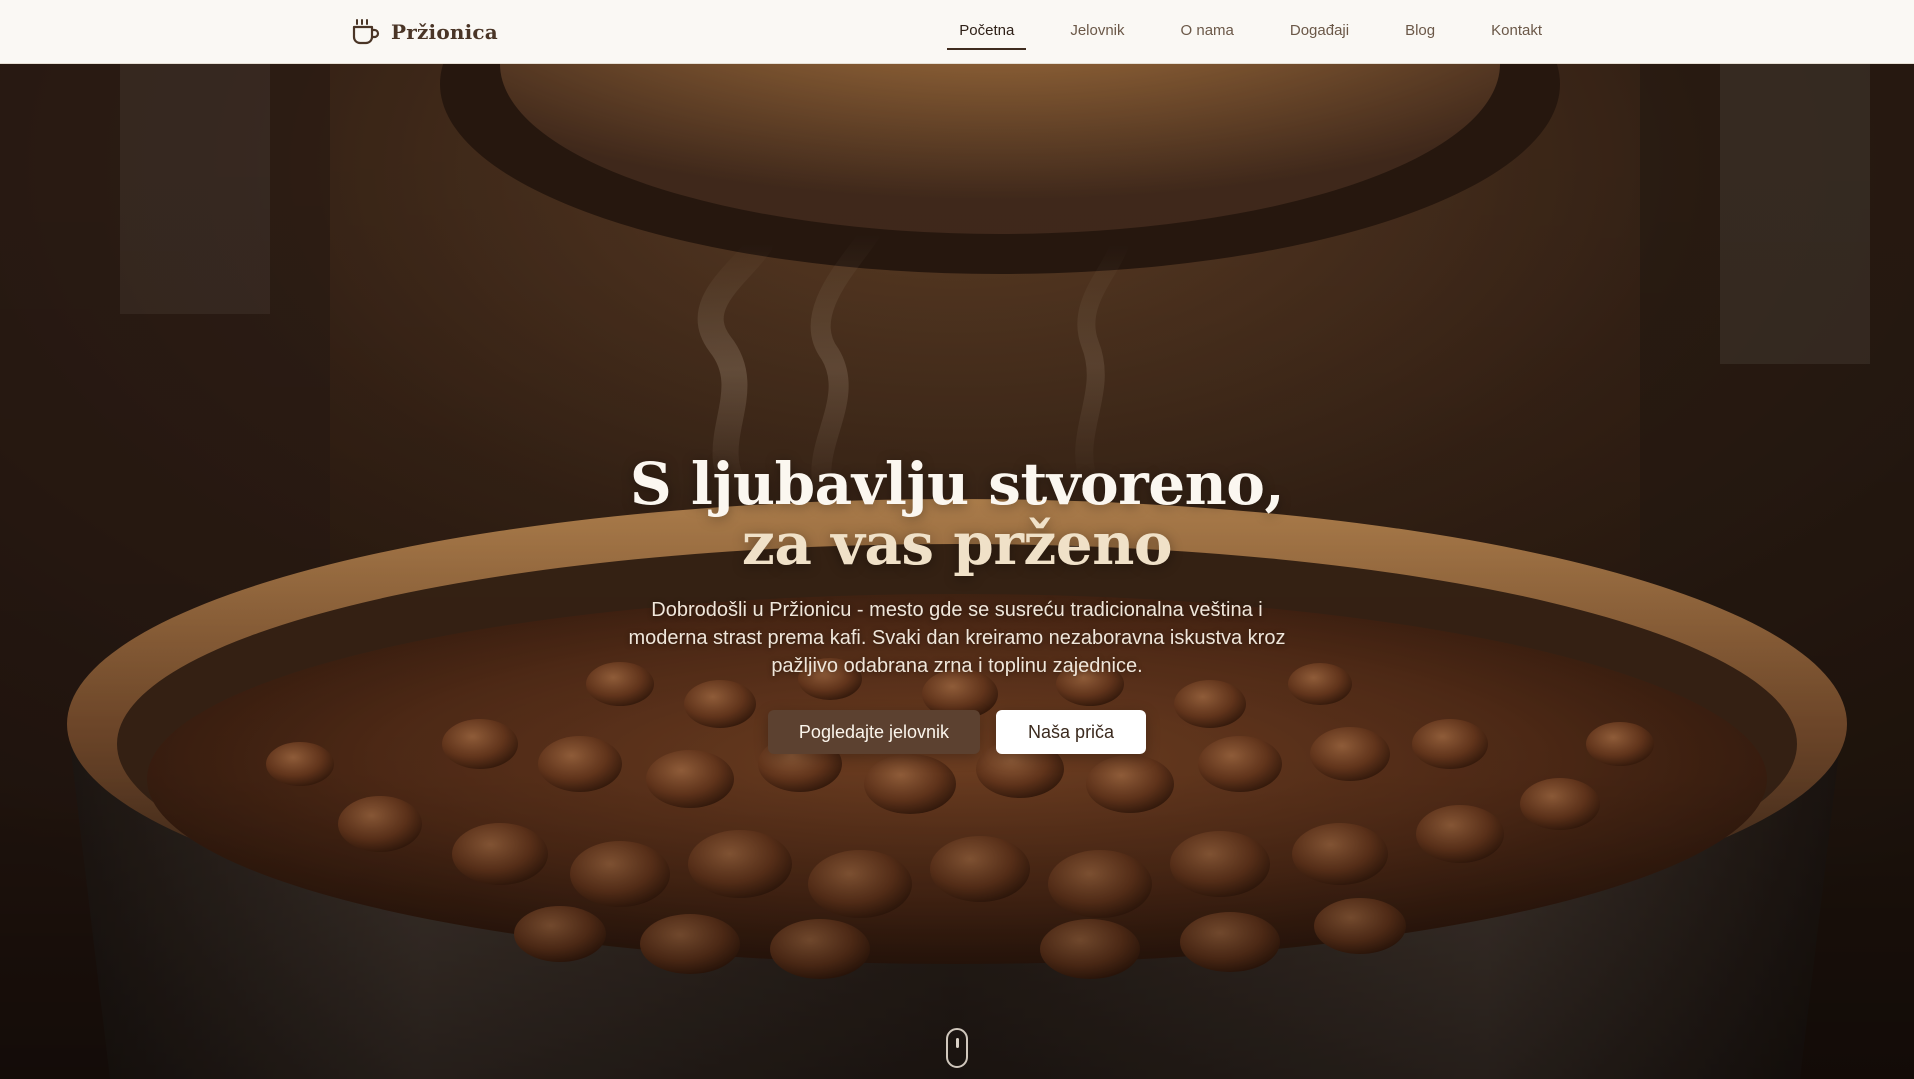  I want to click on nav-item-kontakt: Kontakt, so click(1516, 30).